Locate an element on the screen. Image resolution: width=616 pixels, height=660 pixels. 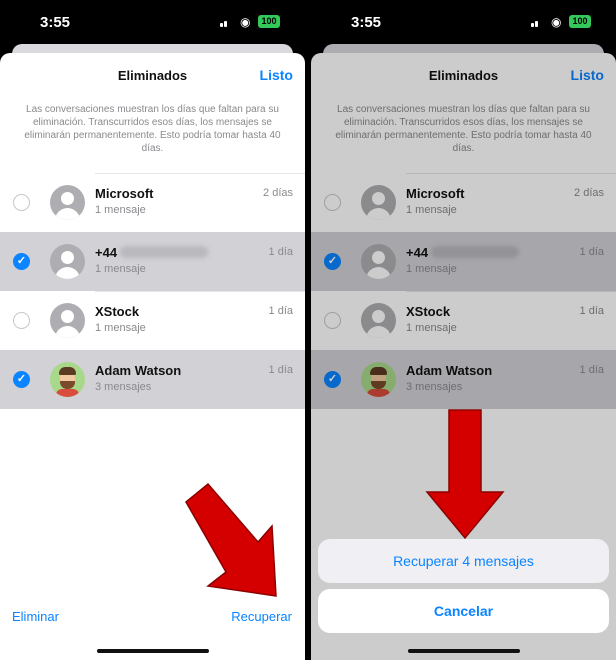
delete-button: Eliminar is located at coordinates (35, 616).